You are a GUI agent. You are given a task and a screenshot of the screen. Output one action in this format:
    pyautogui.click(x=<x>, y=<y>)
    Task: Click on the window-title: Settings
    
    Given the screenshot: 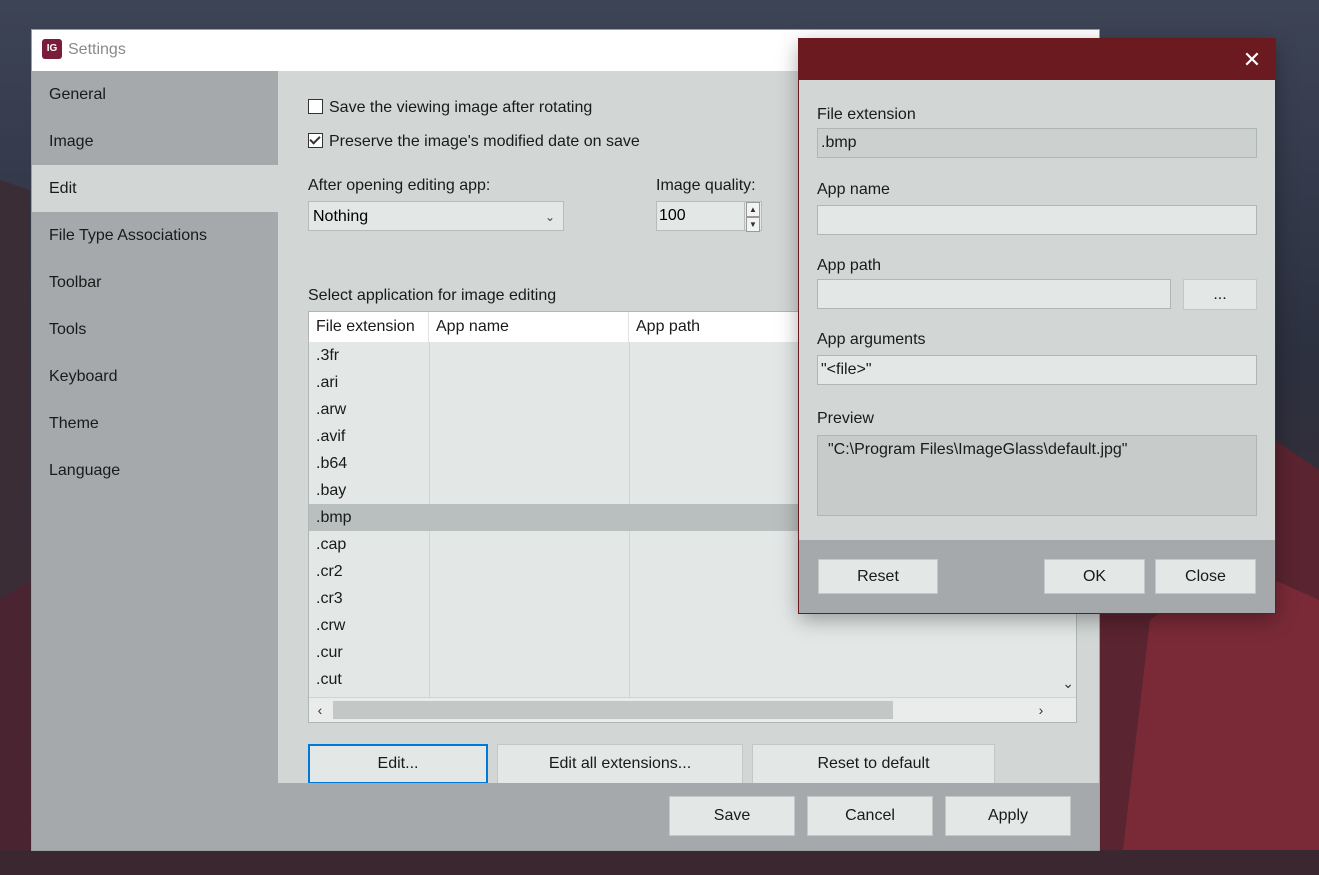 What is the action you would take?
    pyautogui.click(x=97, y=49)
    